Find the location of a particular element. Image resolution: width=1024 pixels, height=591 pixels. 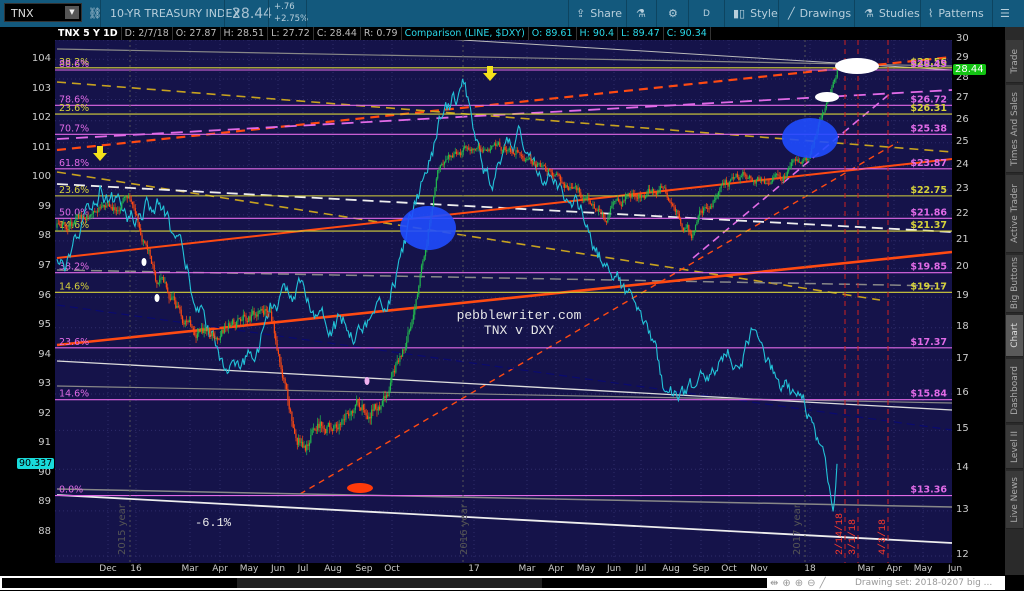

share-button: ⇪ Share is located at coordinates (599, 13).